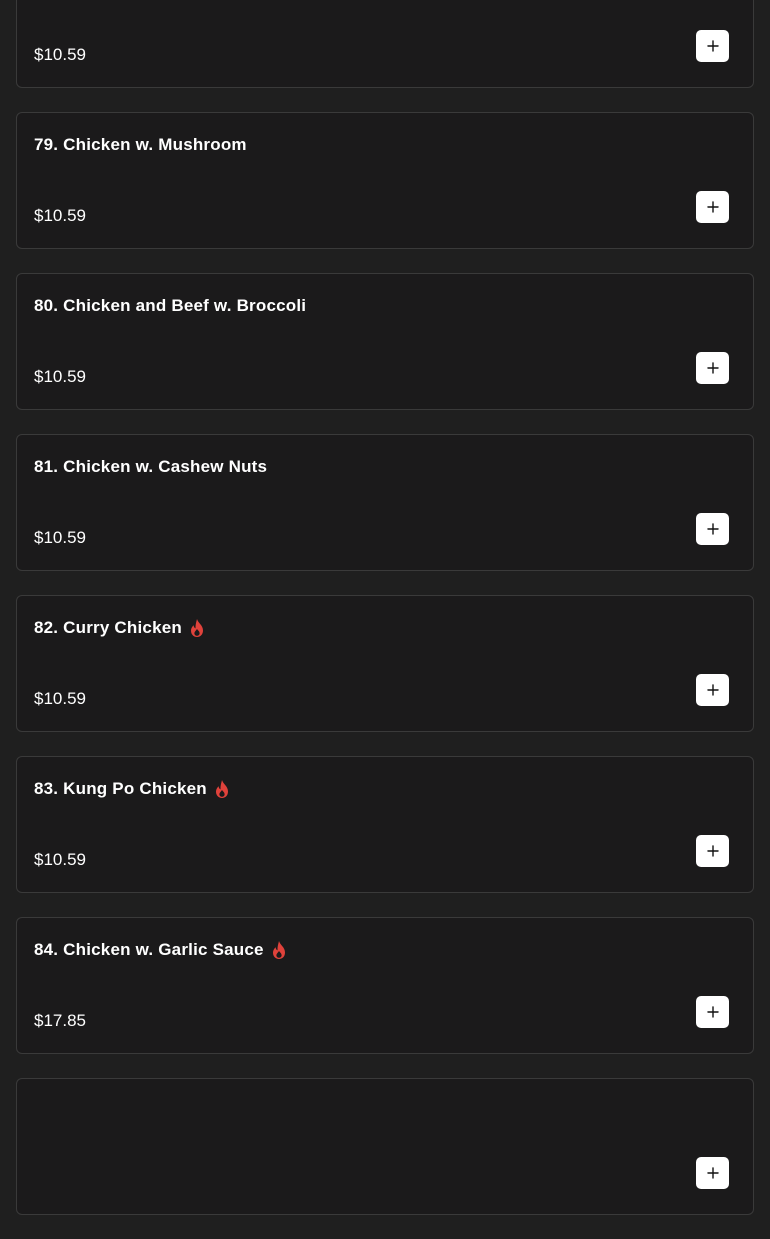 The width and height of the screenshot is (770, 1239). I want to click on menu-item-name: 81. Chicken w. Cashew Nuts, so click(150, 467).